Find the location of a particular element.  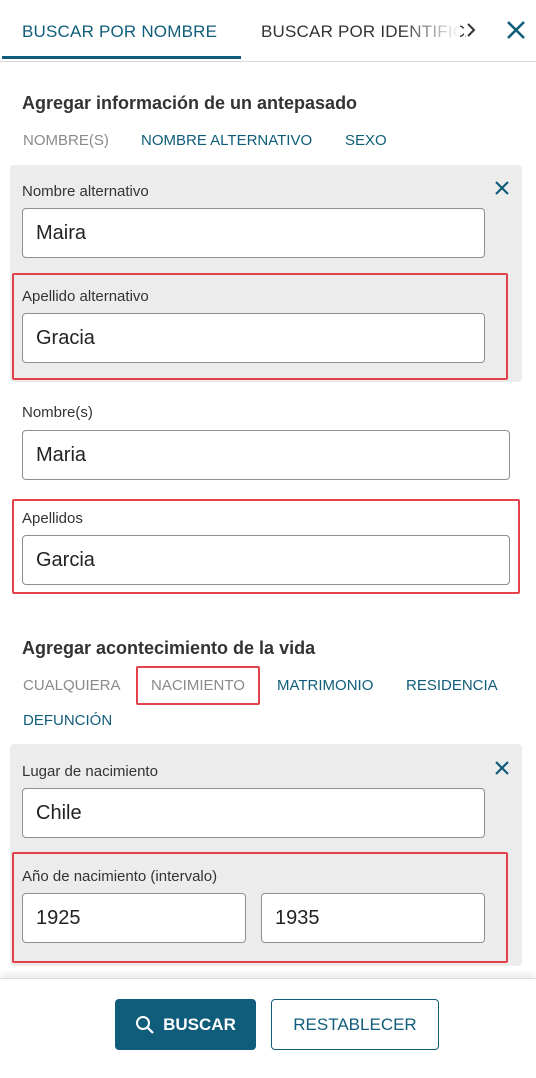

active-tab-indicator is located at coordinates (121, 57).